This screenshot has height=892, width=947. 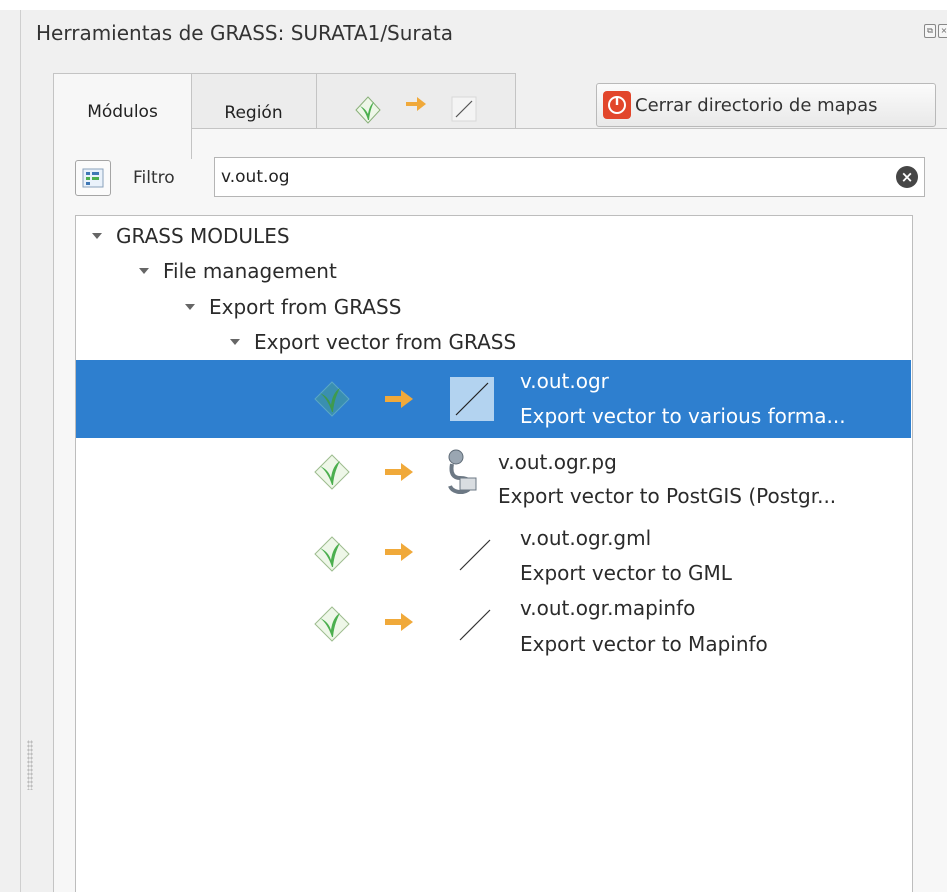 I want to click on dock-title-buttons: ⧉ ×, so click(x=935, y=31).